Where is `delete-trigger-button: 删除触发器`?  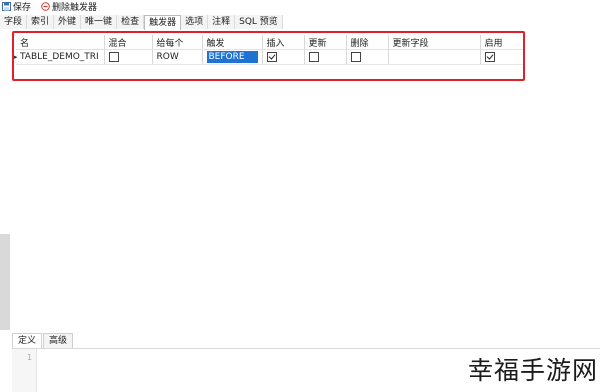
delete-trigger-button: 删除触发器 is located at coordinates (69, 6).